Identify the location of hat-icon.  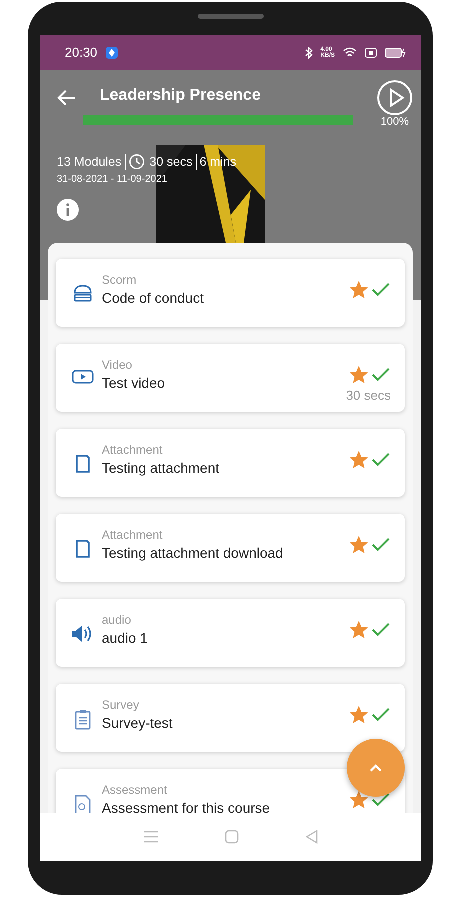
(83, 294).